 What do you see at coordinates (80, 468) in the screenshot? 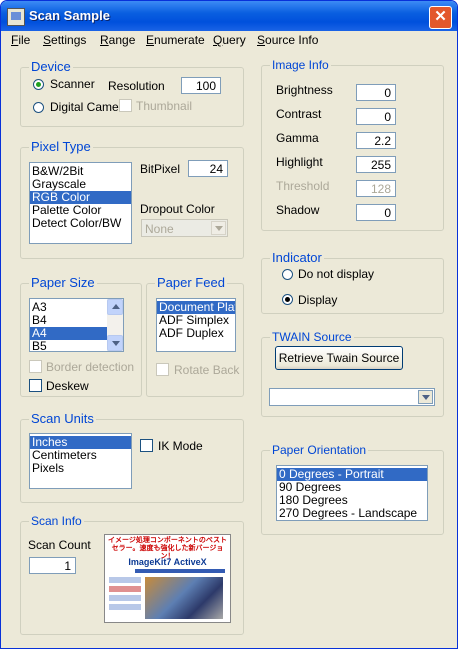
I see `scan-unit-item: Pixels` at bounding box center [80, 468].